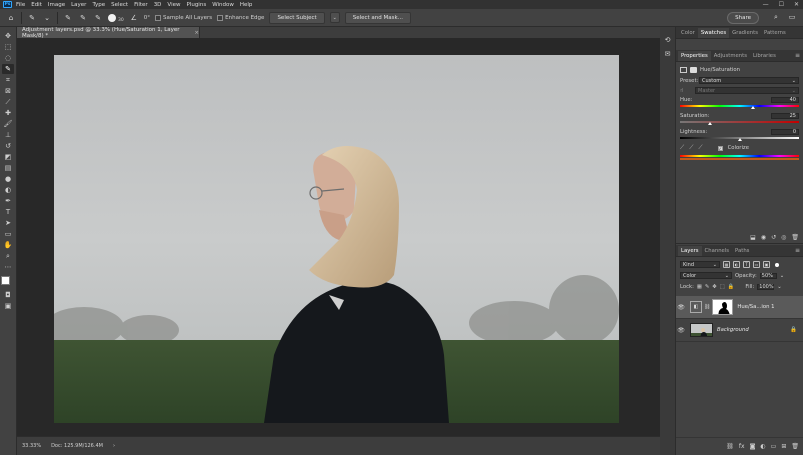 Image resolution: width=803 pixels, height=455 pixels. What do you see at coordinates (78, 5) in the screenshot?
I see `menu-layer: Layer` at bounding box center [78, 5].